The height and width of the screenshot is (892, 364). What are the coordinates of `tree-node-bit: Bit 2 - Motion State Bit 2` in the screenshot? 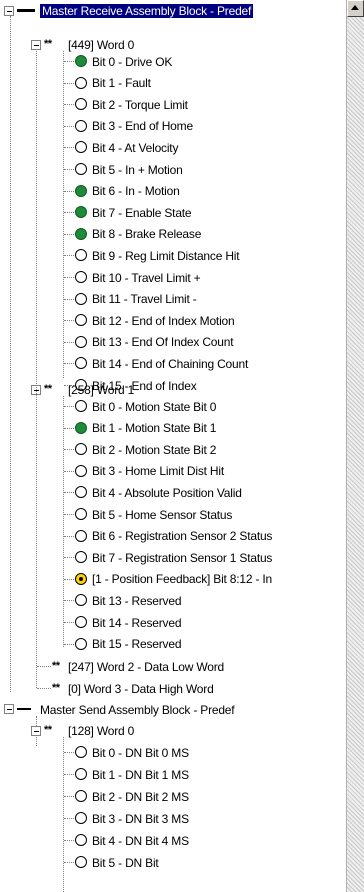 It's located at (154, 449).